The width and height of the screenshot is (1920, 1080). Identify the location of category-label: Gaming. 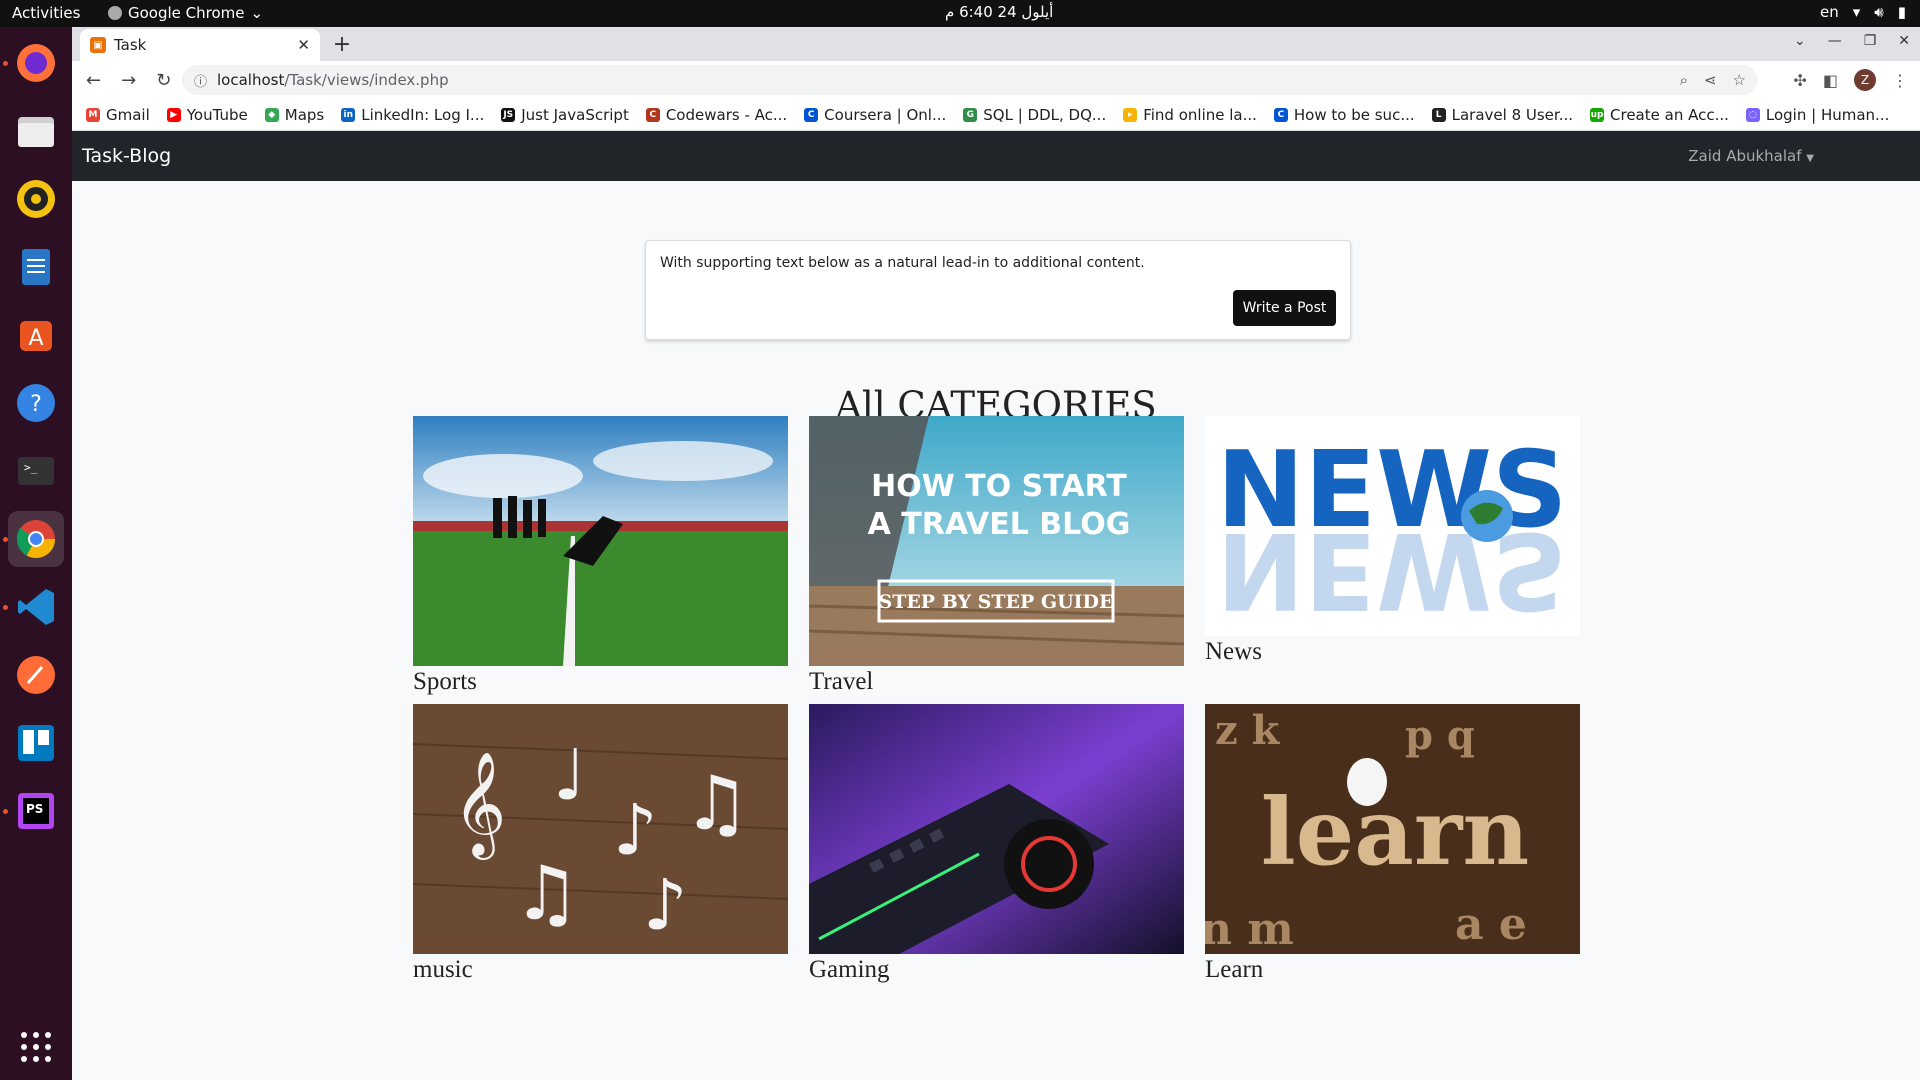
(996, 970).